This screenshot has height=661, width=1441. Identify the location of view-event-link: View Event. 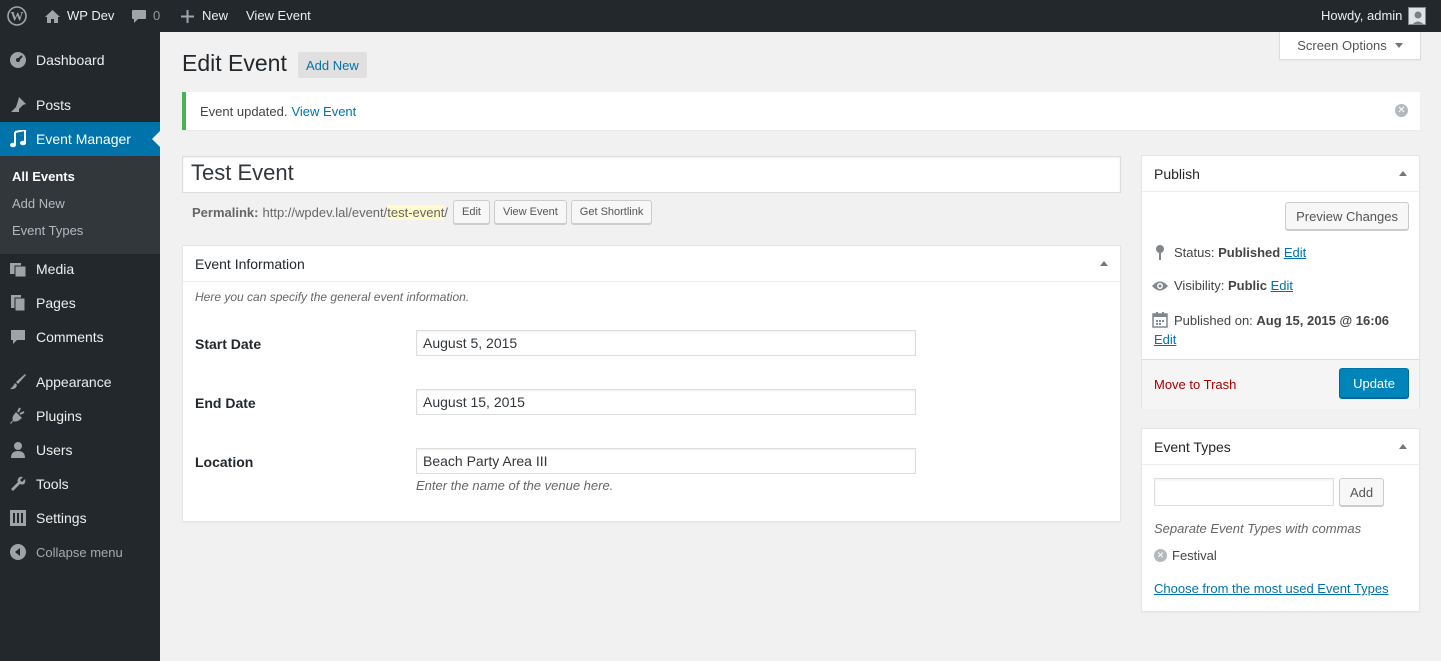
(278, 16).